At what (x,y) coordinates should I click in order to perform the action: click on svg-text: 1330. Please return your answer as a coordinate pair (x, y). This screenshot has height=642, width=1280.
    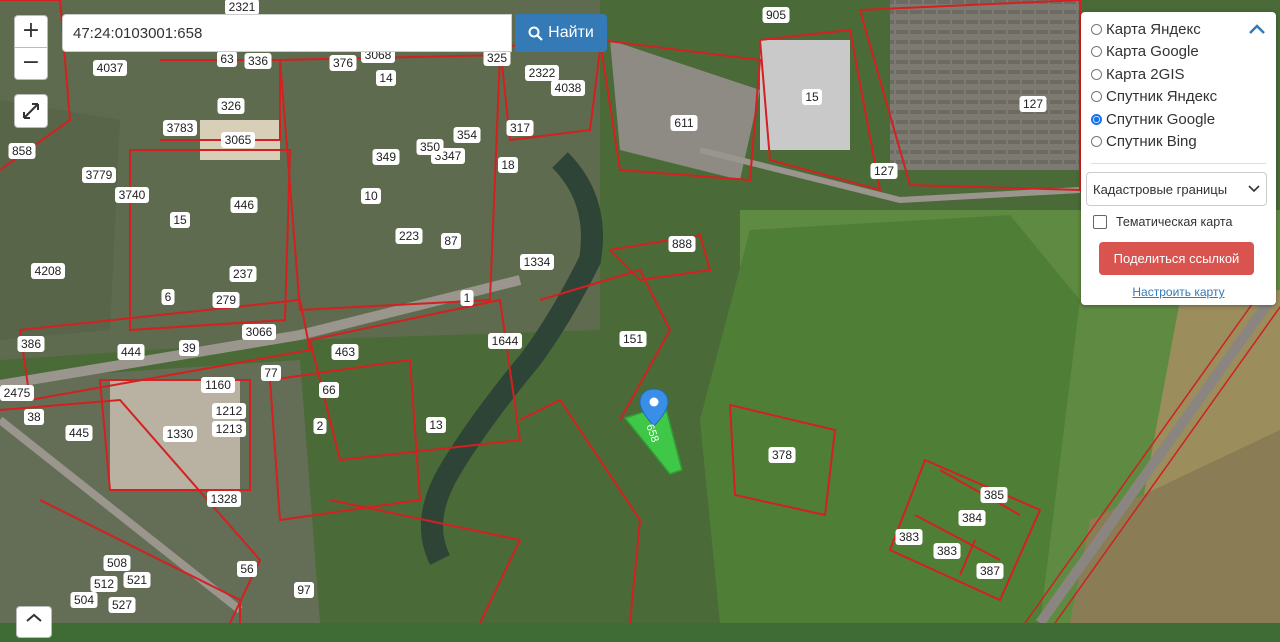
    Looking at the image, I should click on (180, 434).